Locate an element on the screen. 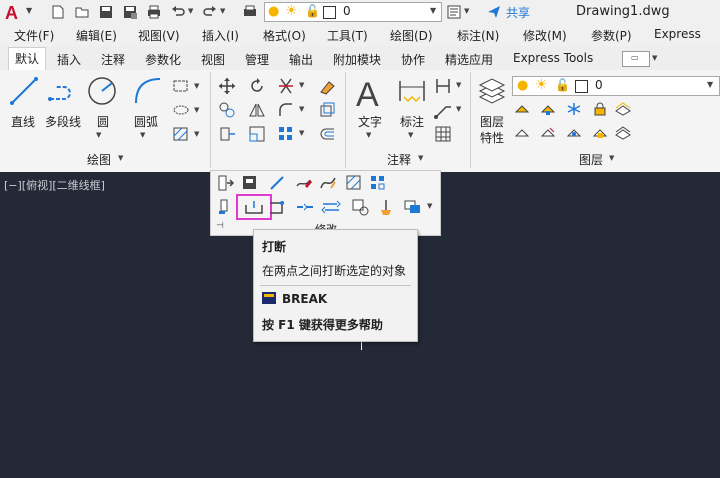 The width and height of the screenshot is (720, 478). move-icon is located at coordinates (227, 86).